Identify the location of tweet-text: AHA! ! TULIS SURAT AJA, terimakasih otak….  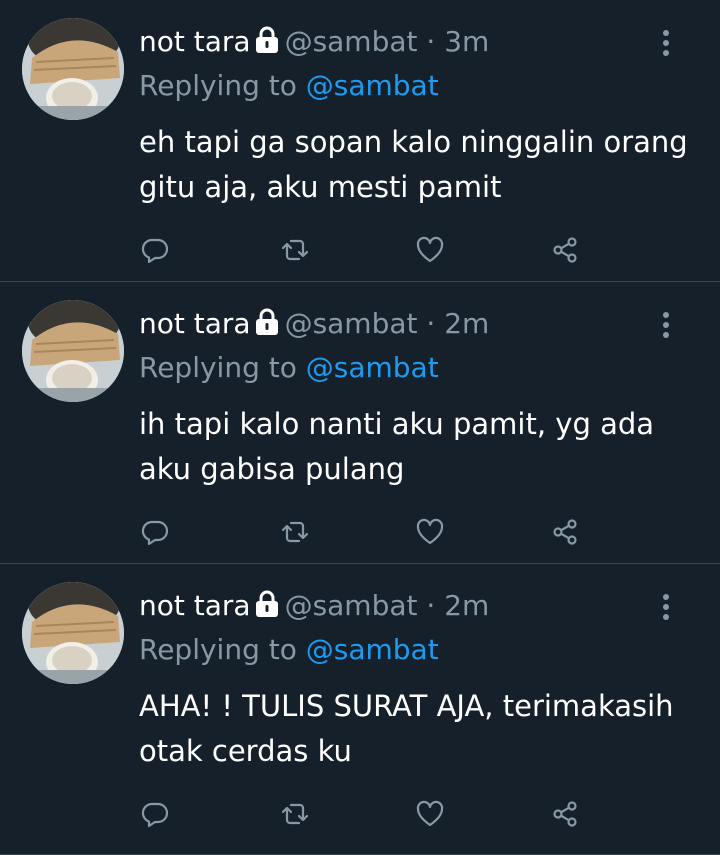
(406, 728).